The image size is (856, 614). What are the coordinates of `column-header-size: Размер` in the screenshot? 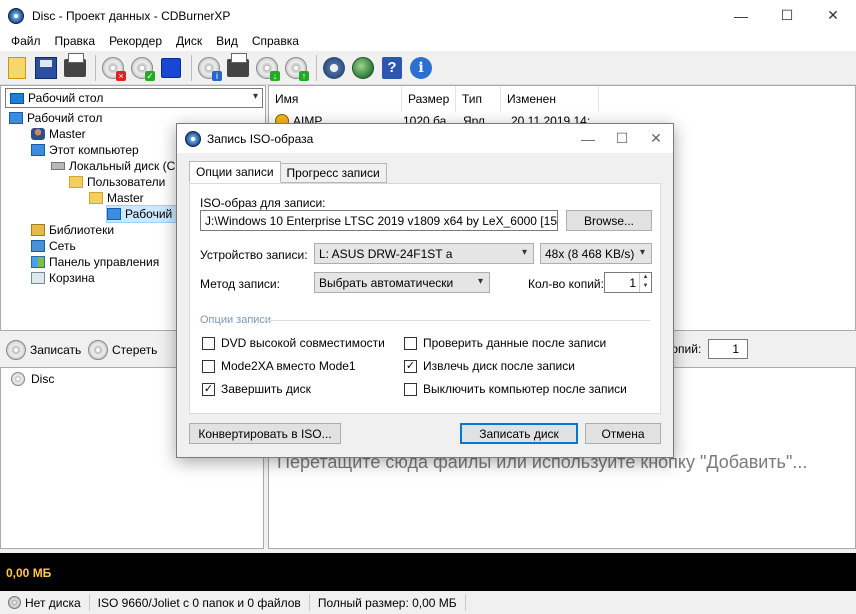 It's located at (429, 99).